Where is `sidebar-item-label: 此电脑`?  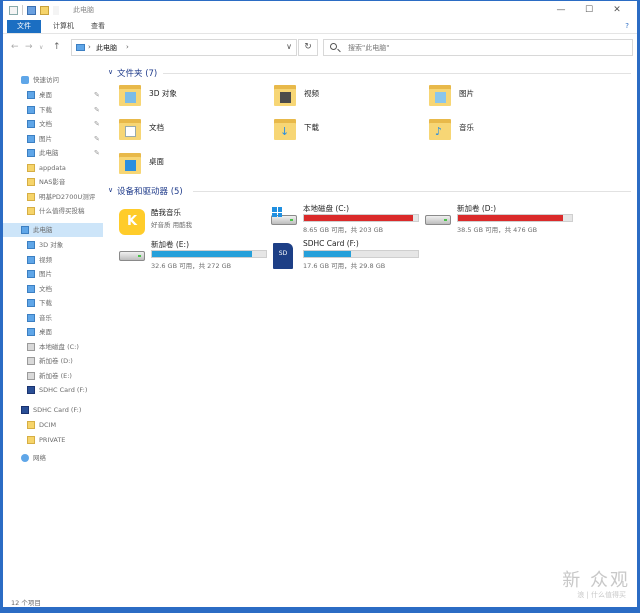 sidebar-item-label: 此电脑 is located at coordinates (49, 153).